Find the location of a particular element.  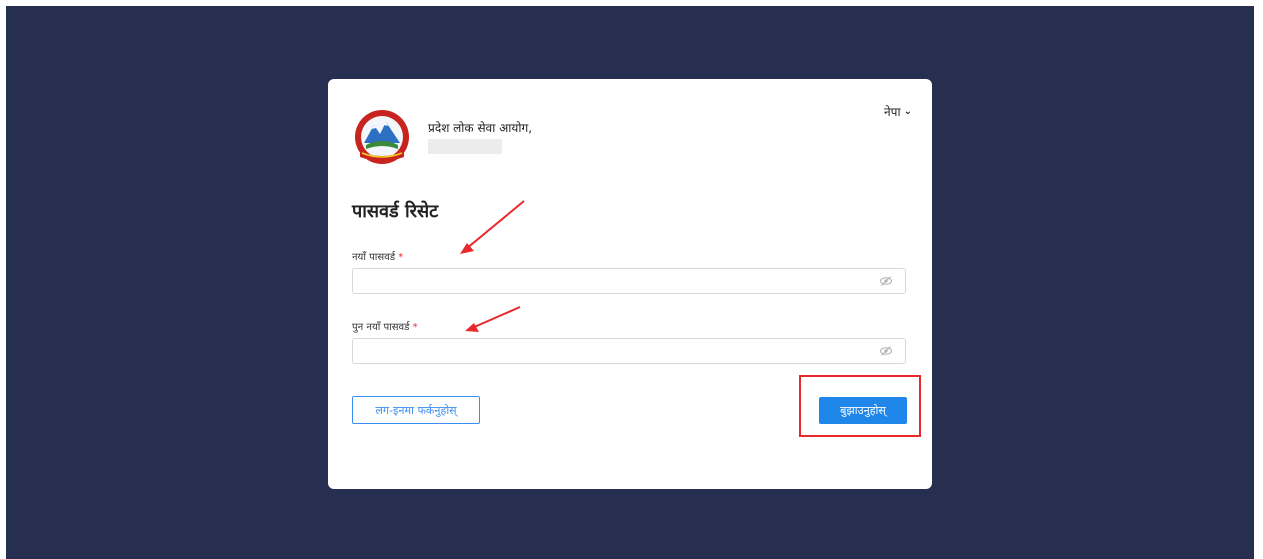

language-selector: नेपा ⌄ is located at coordinates (898, 111).